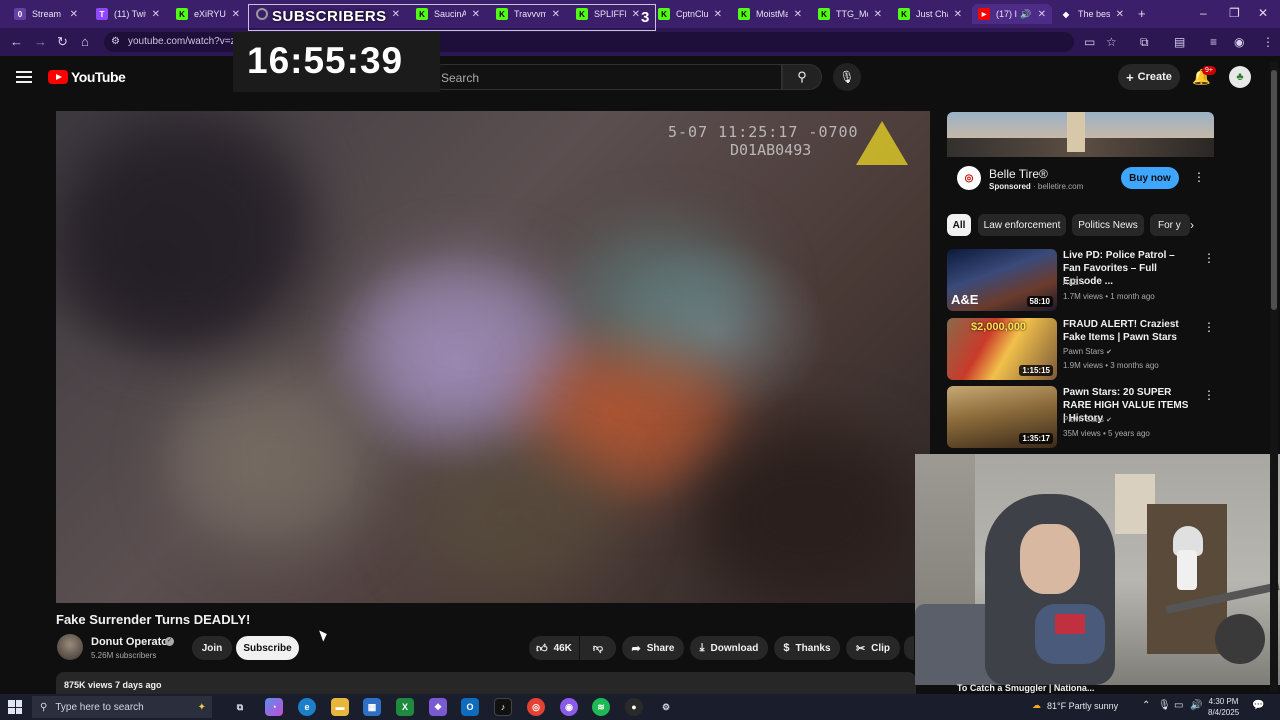 The width and height of the screenshot is (1280, 720). I want to click on settings-gear-icon: ⚙, so click(666, 707).